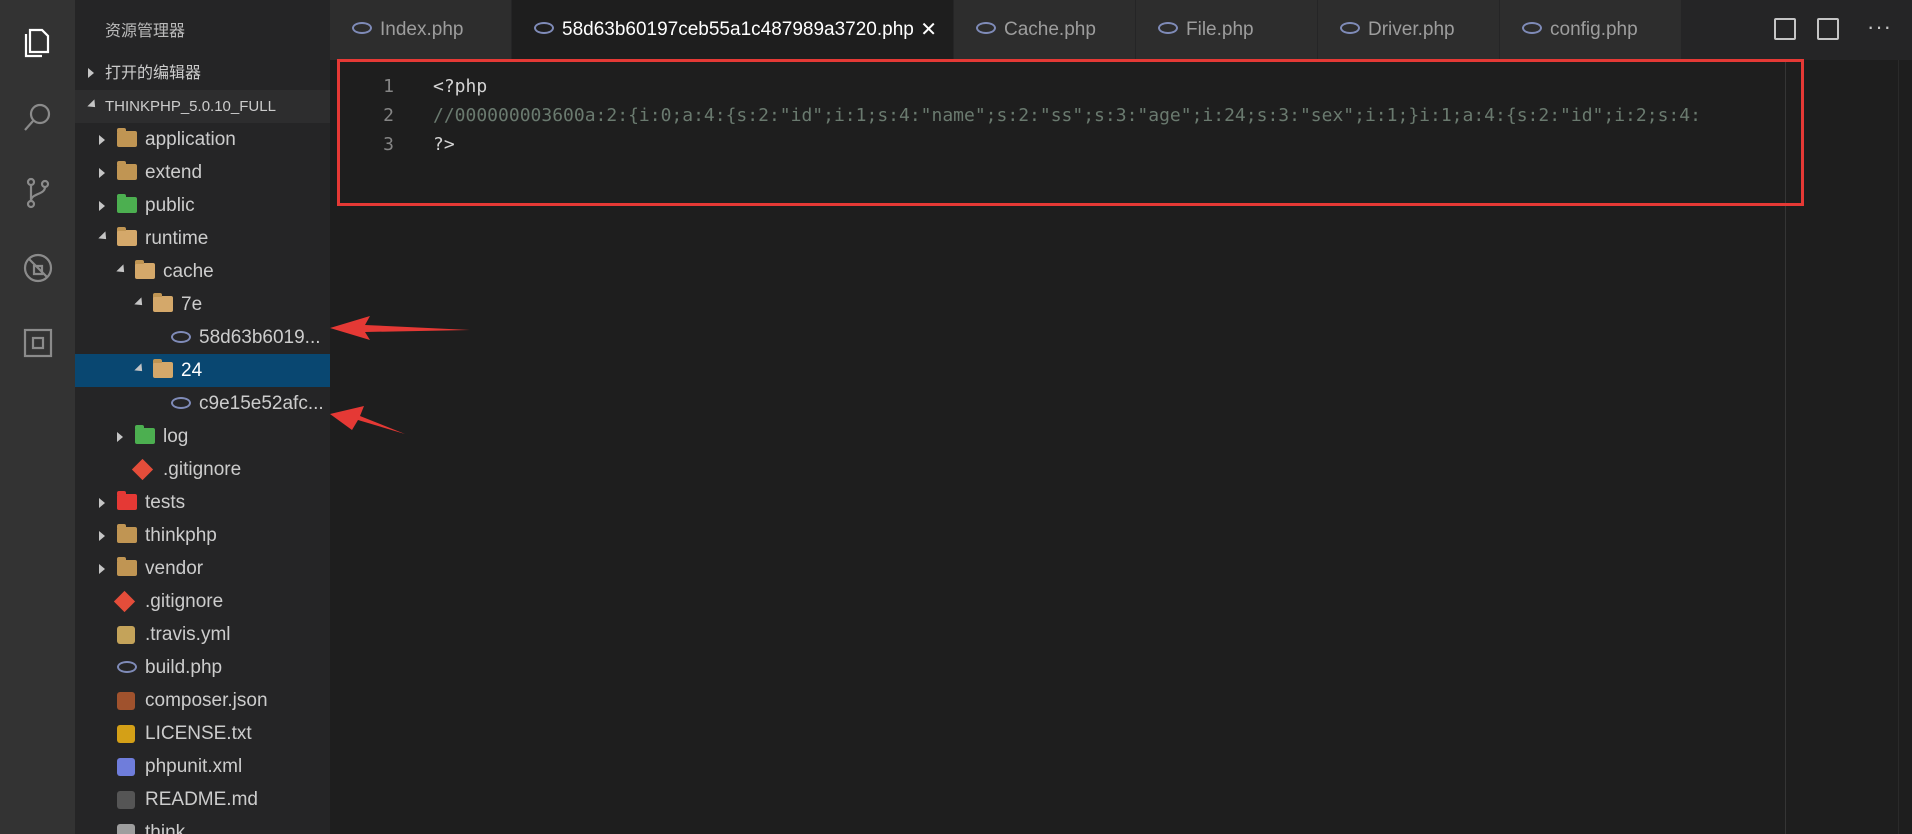 This screenshot has height=834, width=1912. I want to click on activity-bar, so click(37, 417).